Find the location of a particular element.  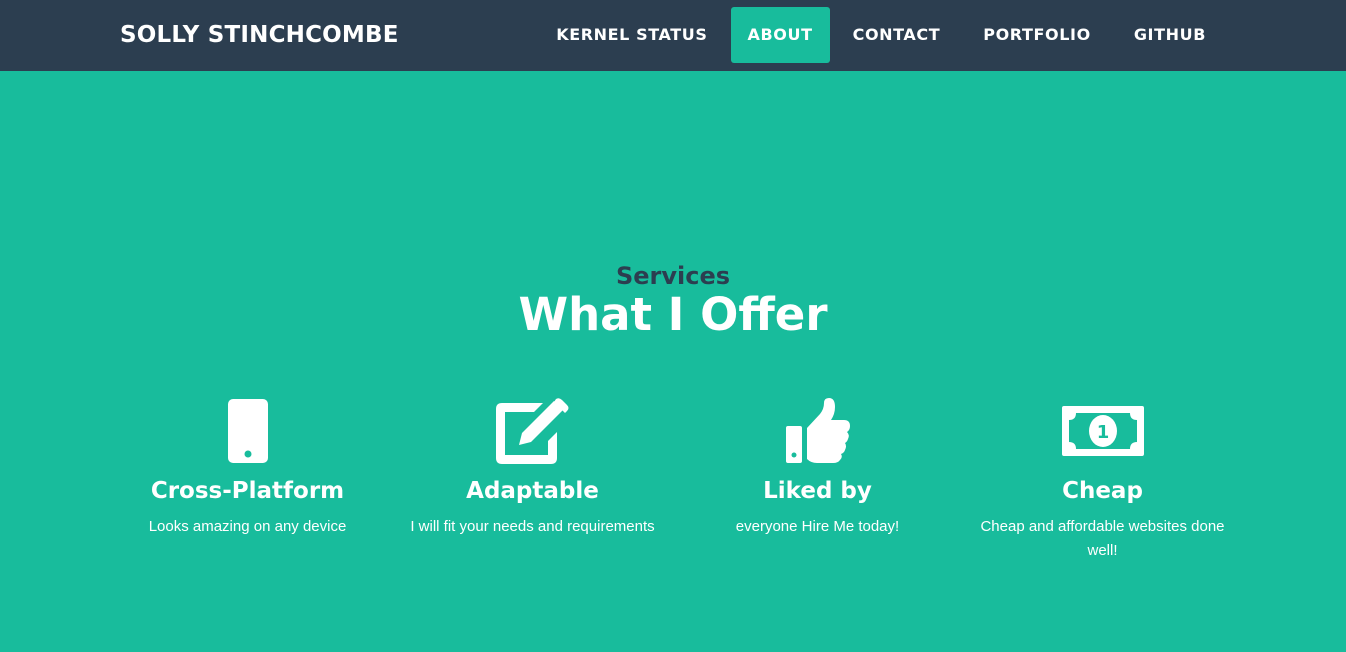

service-description: Looks amazing on any device is located at coordinates (247, 526).